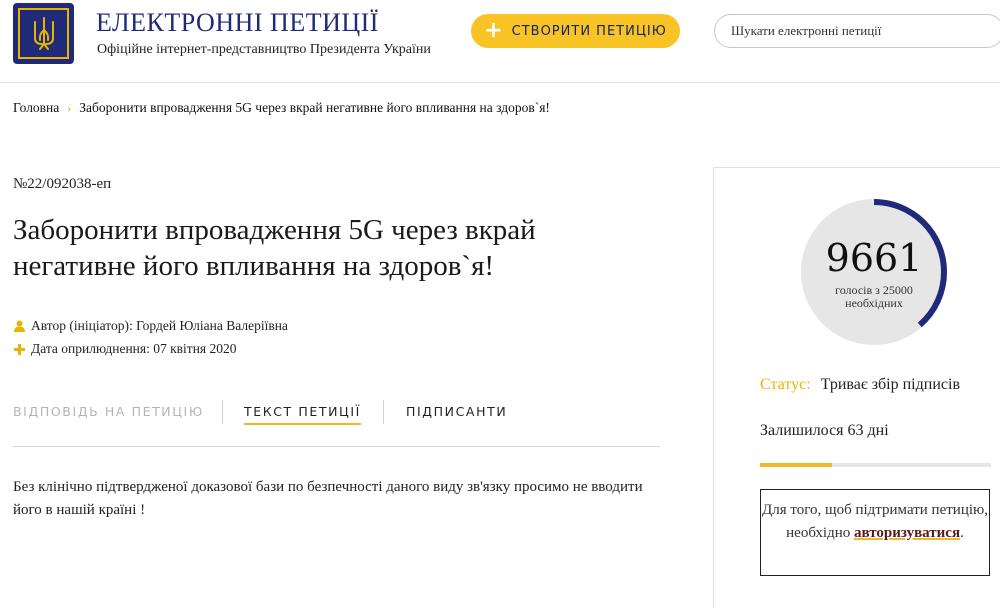 The width and height of the screenshot is (1000, 608). Describe the element at coordinates (62, 184) in the screenshot. I see `petition-number: №22/092038-еп` at that location.